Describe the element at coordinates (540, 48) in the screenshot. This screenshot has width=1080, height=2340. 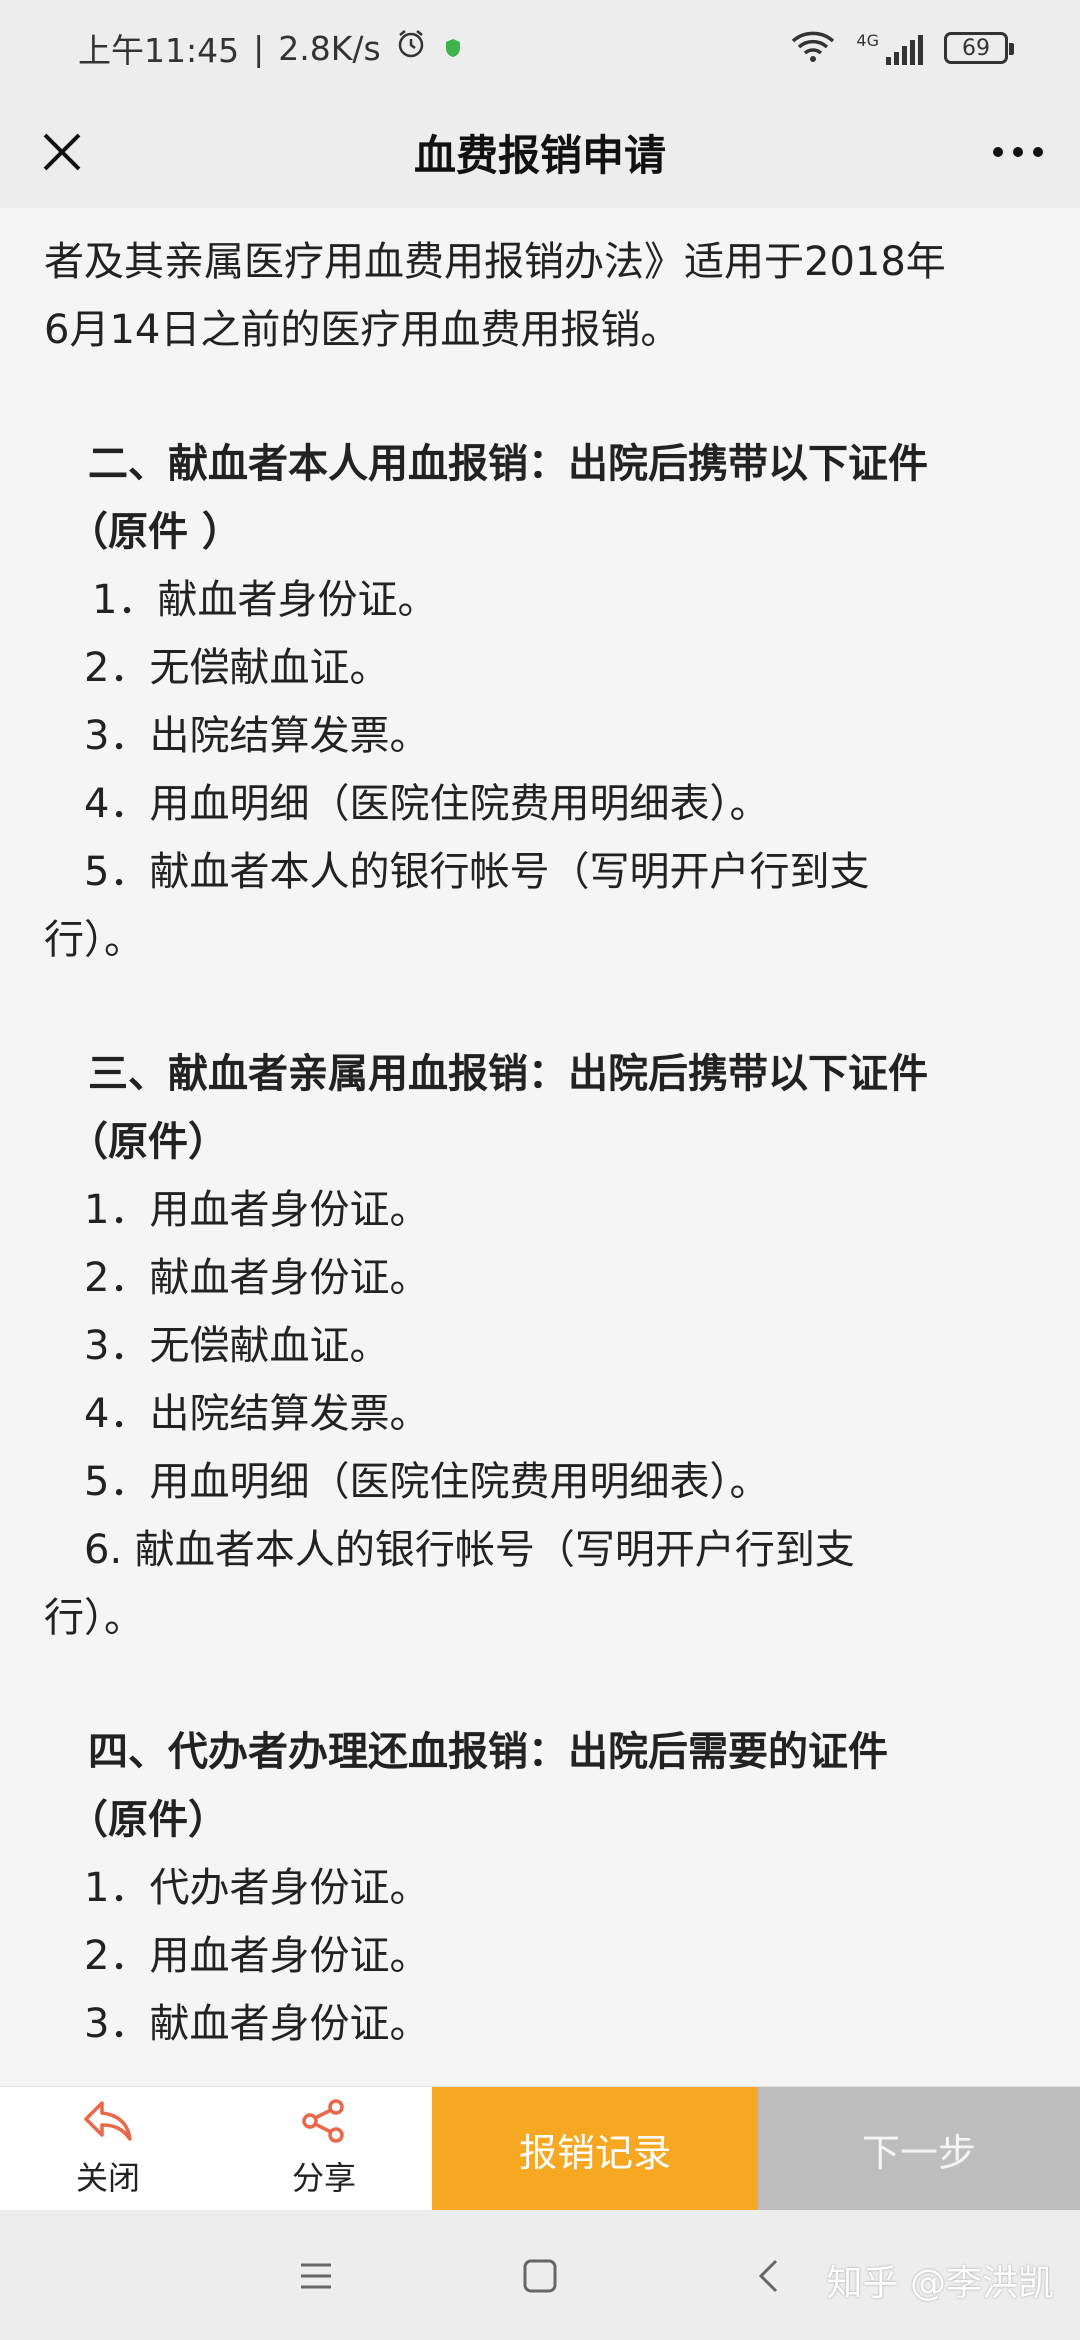
I see `status-bar: 上午11:45 | 2.8K/s 4G 69` at that location.